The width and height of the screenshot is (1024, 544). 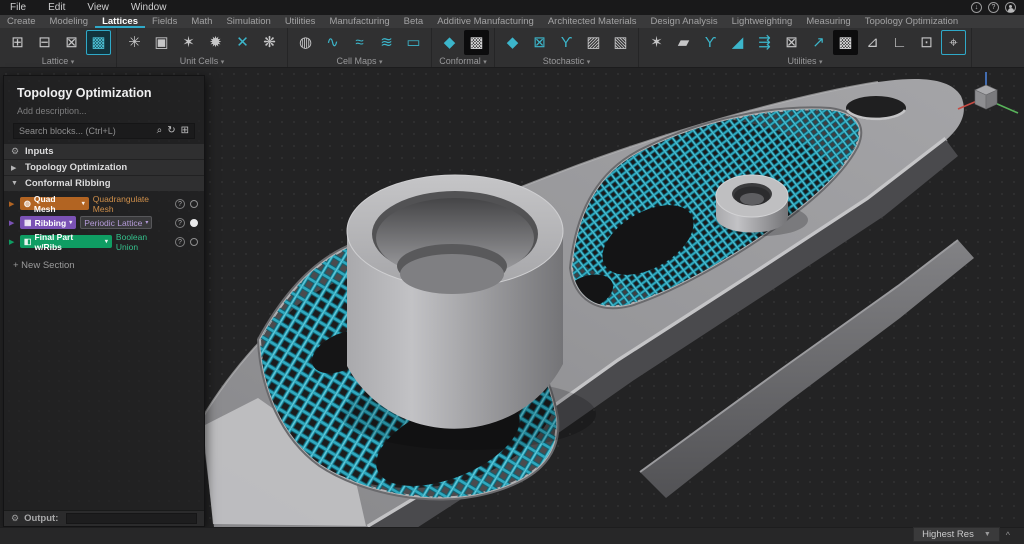 I want to click on output-row: ⚙ Output:, so click(x=104, y=518).